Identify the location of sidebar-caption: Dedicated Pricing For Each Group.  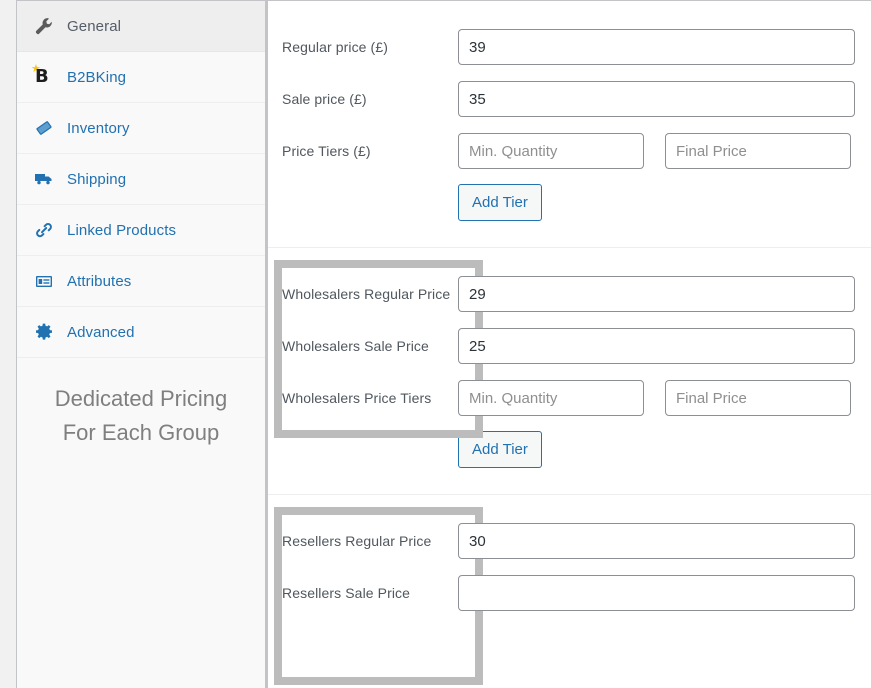
(141, 416).